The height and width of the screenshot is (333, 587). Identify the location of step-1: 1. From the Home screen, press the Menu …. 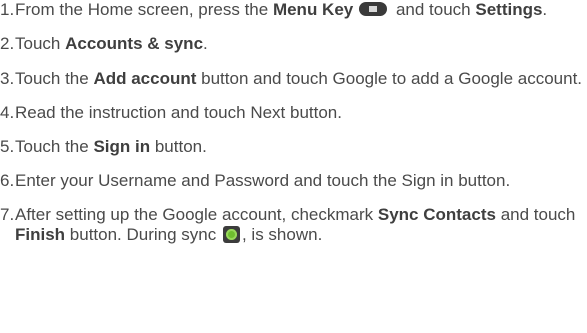
(293, 10).